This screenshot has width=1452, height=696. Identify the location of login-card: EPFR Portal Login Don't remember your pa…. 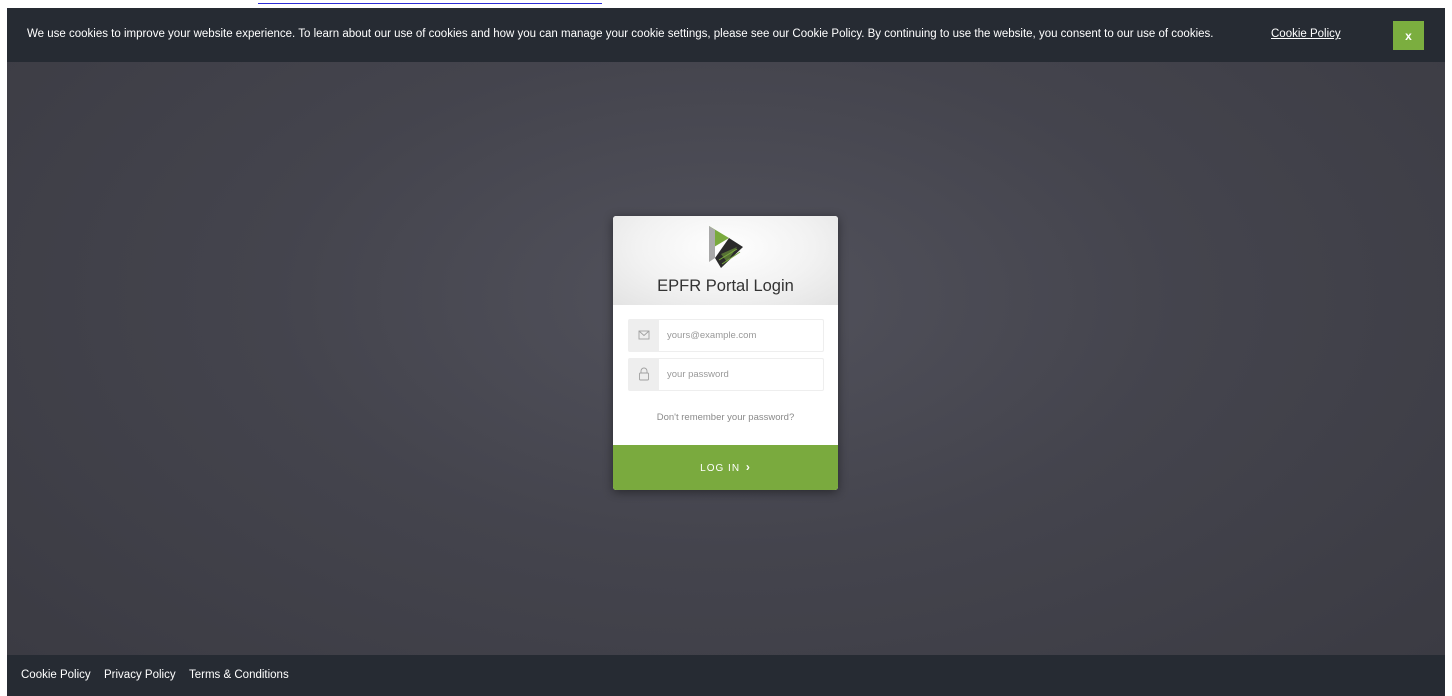
(725, 353).